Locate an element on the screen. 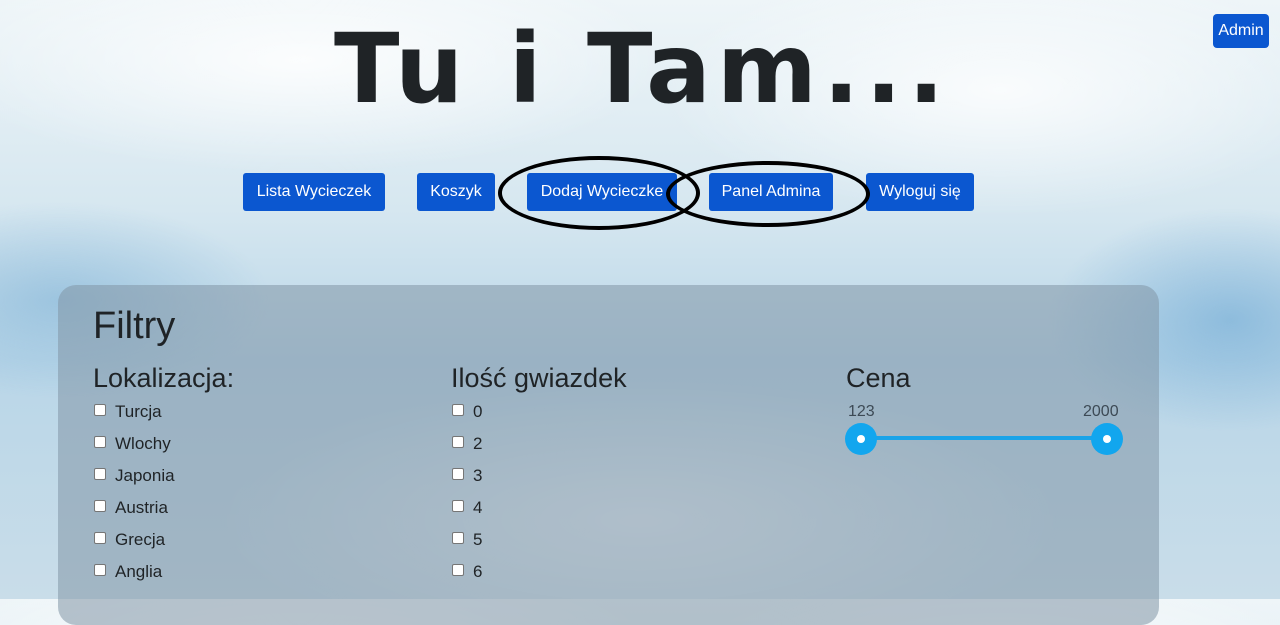 This screenshot has width=1280, height=625. nav-add-trip-button: Dodaj Wycieczke is located at coordinates (602, 192).